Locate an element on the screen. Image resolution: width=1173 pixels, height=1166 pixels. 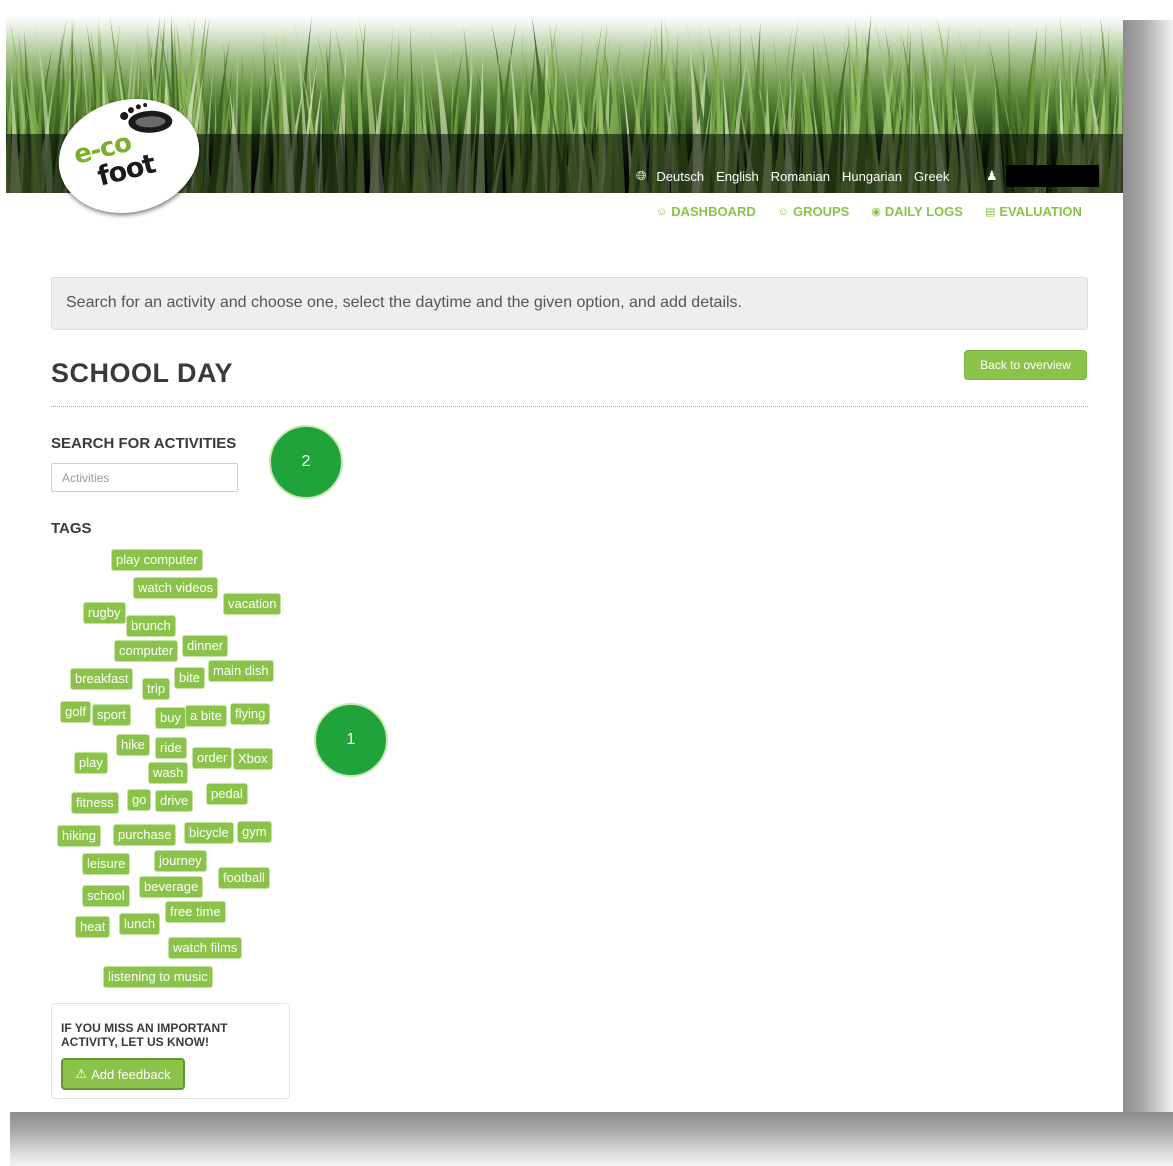
tag-item: ride is located at coordinates (171, 748).